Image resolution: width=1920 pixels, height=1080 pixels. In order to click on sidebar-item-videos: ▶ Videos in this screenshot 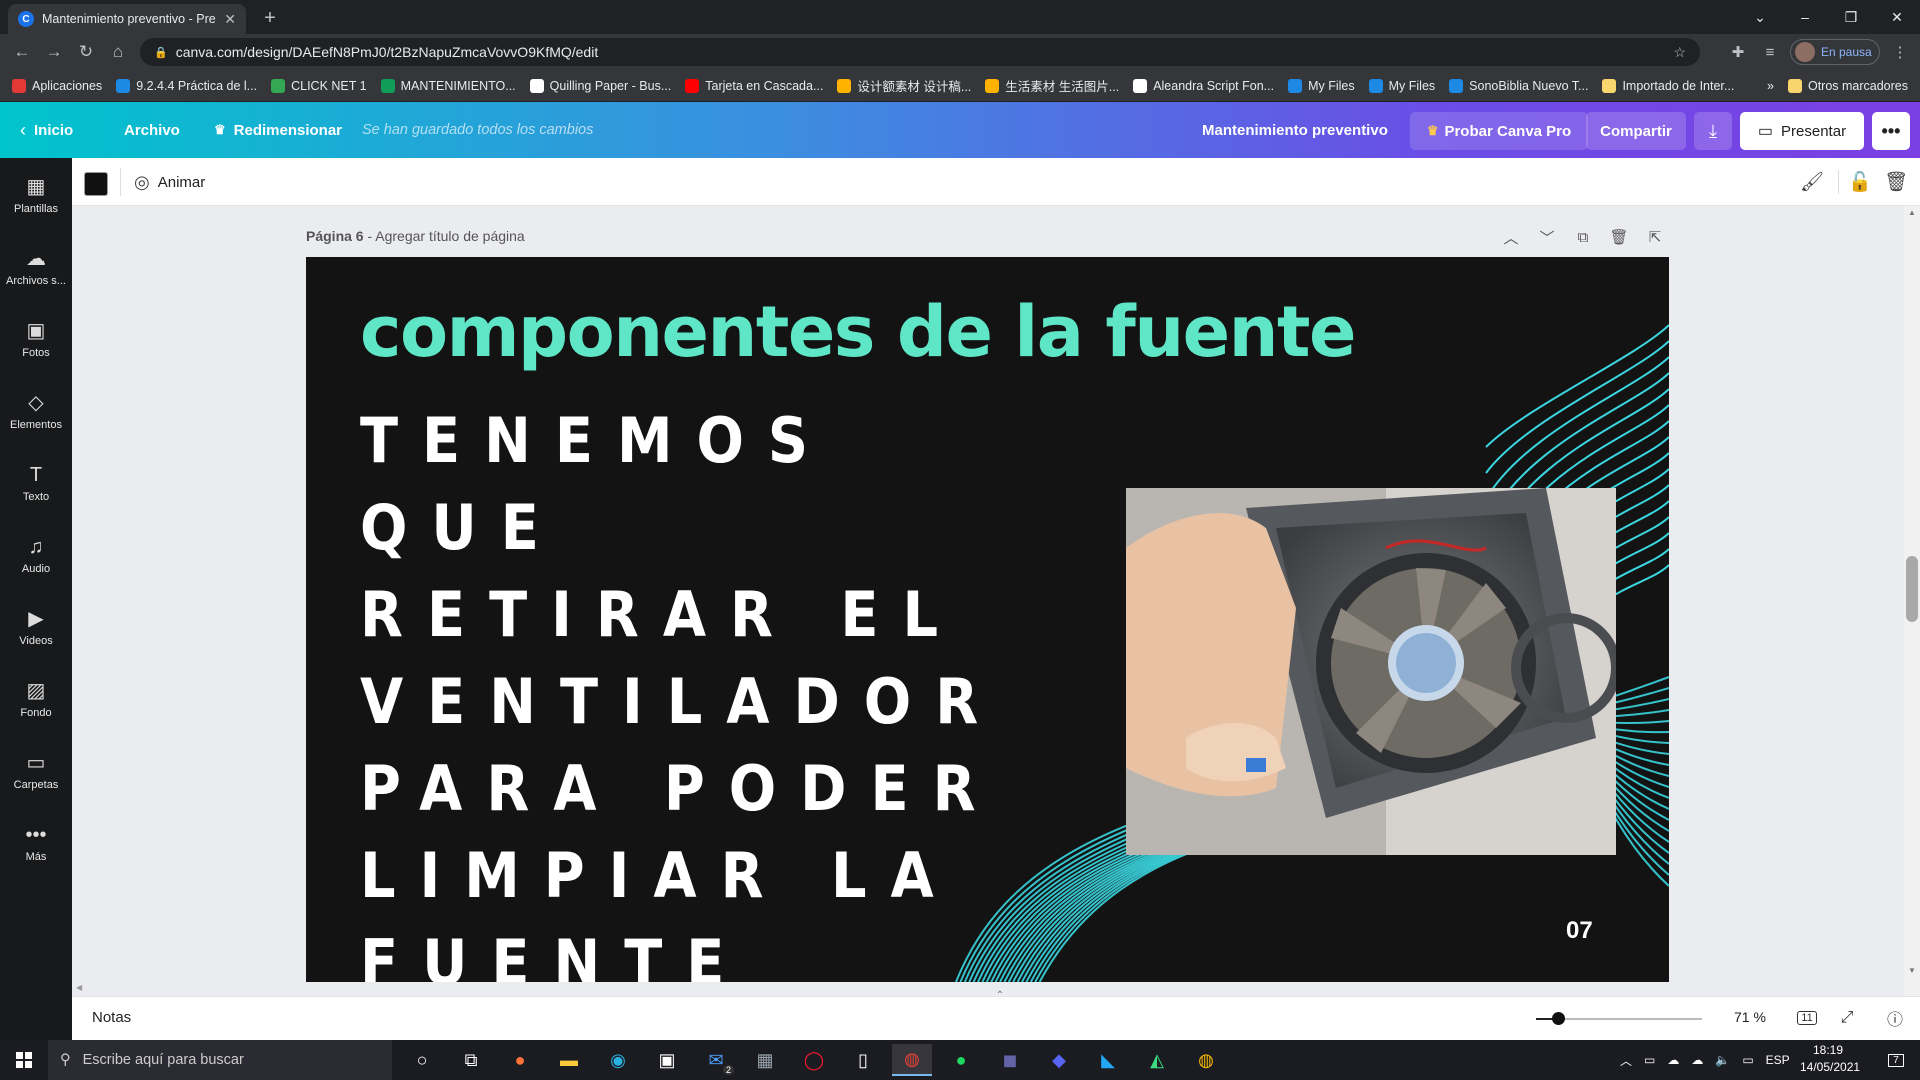, I will do `click(36, 627)`.